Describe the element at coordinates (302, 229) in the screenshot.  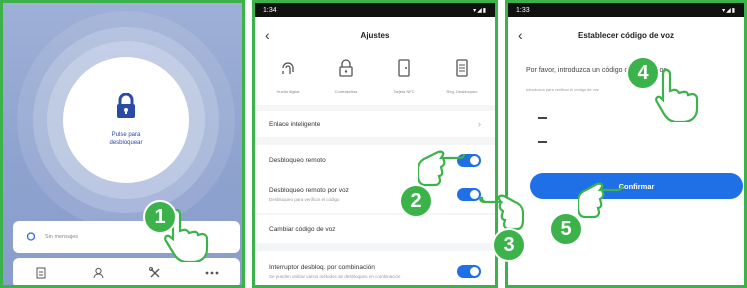
I see `row-label: Cambiar código de voz` at that location.